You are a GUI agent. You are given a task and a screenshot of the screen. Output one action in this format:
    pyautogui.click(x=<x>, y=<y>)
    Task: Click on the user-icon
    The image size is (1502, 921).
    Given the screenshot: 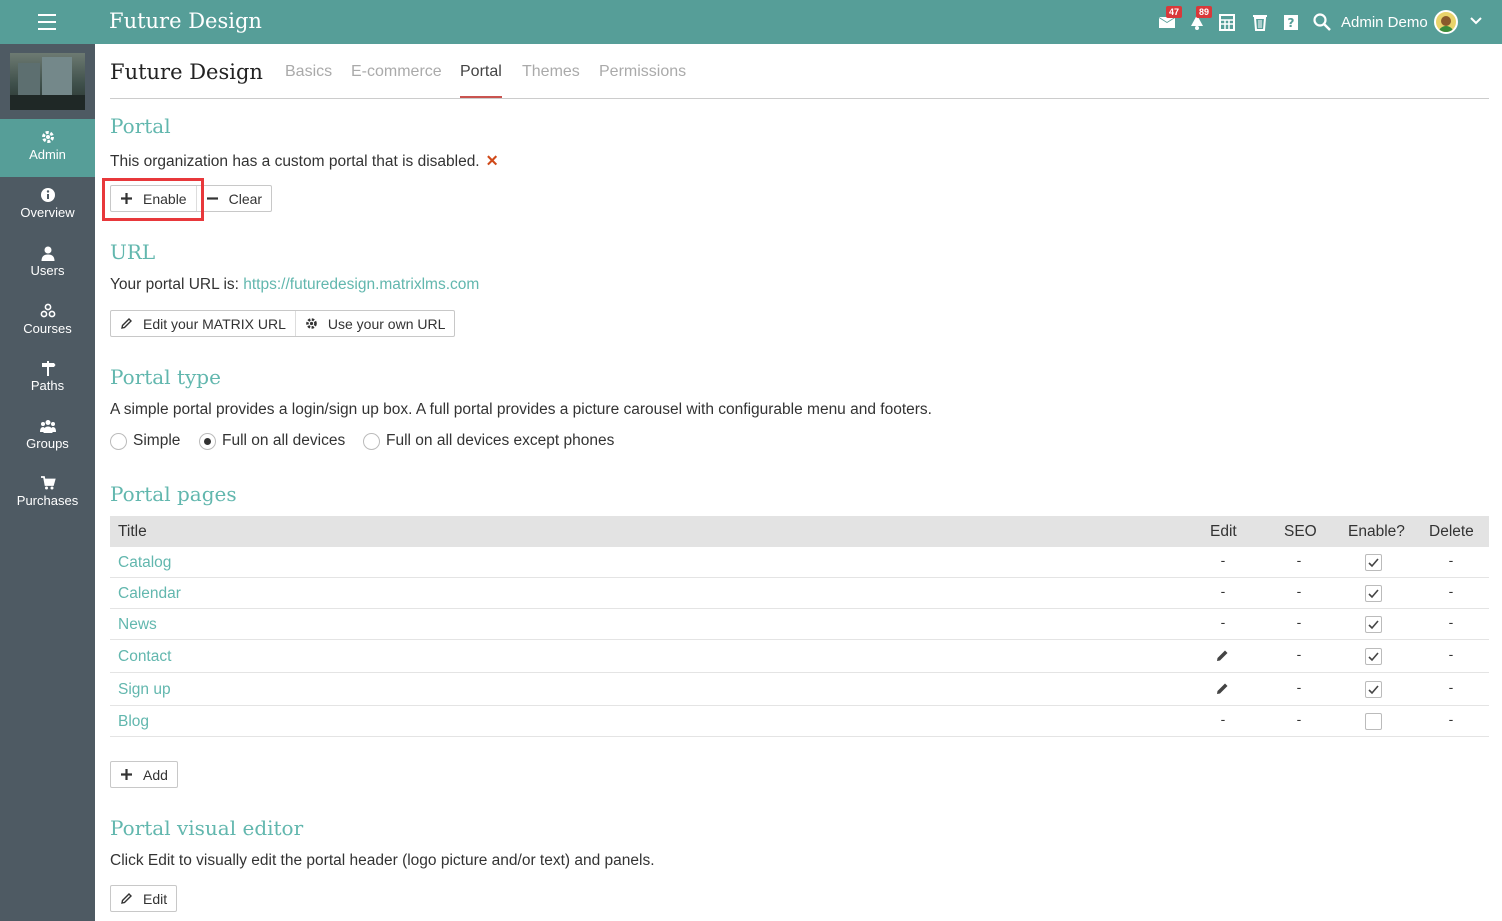 What is the action you would take?
    pyautogui.click(x=47, y=253)
    